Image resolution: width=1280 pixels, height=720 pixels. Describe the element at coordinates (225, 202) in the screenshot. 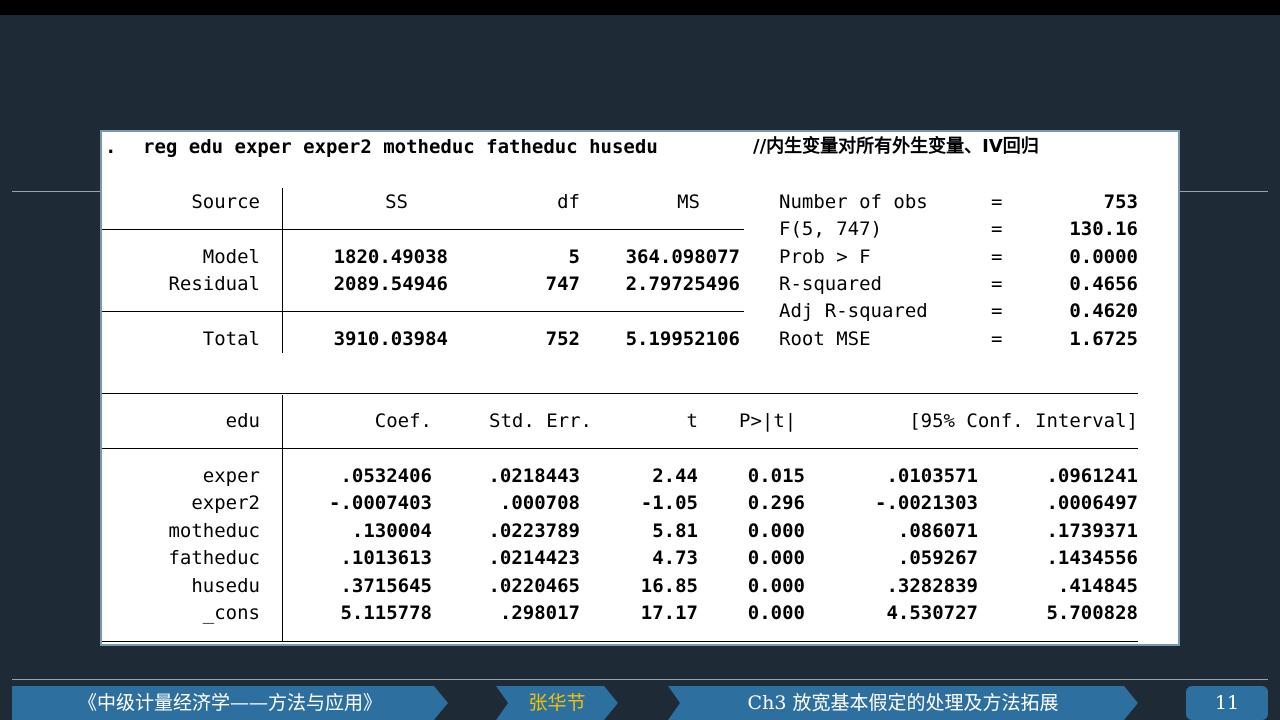

I see `anova-header-source: Source` at that location.